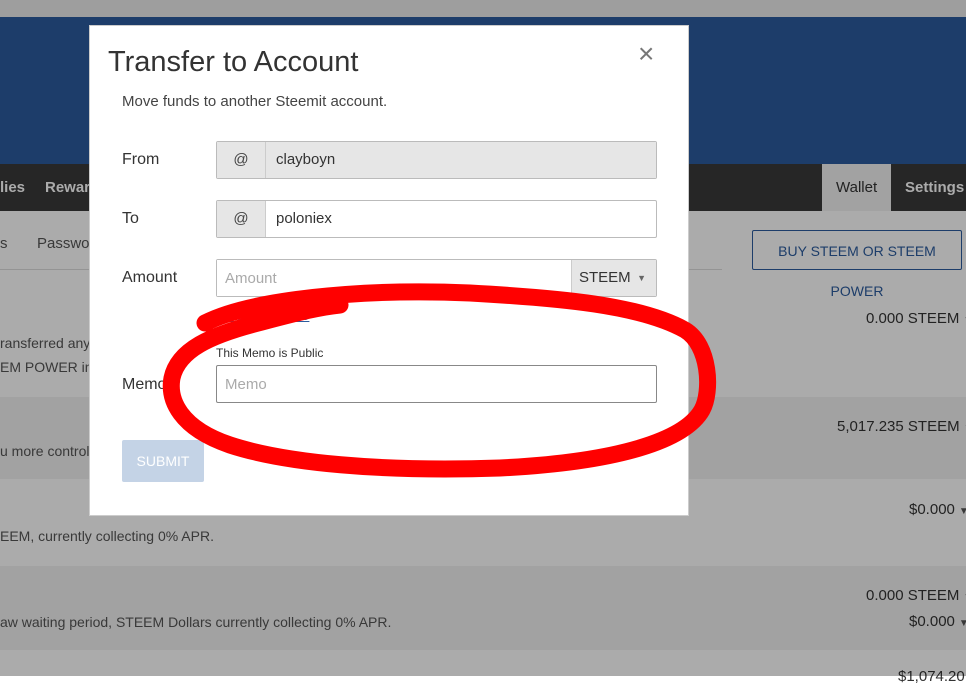 The height and width of the screenshot is (685, 966). What do you see at coordinates (233, 62) in the screenshot?
I see `modal-title: Transfer to Account` at bounding box center [233, 62].